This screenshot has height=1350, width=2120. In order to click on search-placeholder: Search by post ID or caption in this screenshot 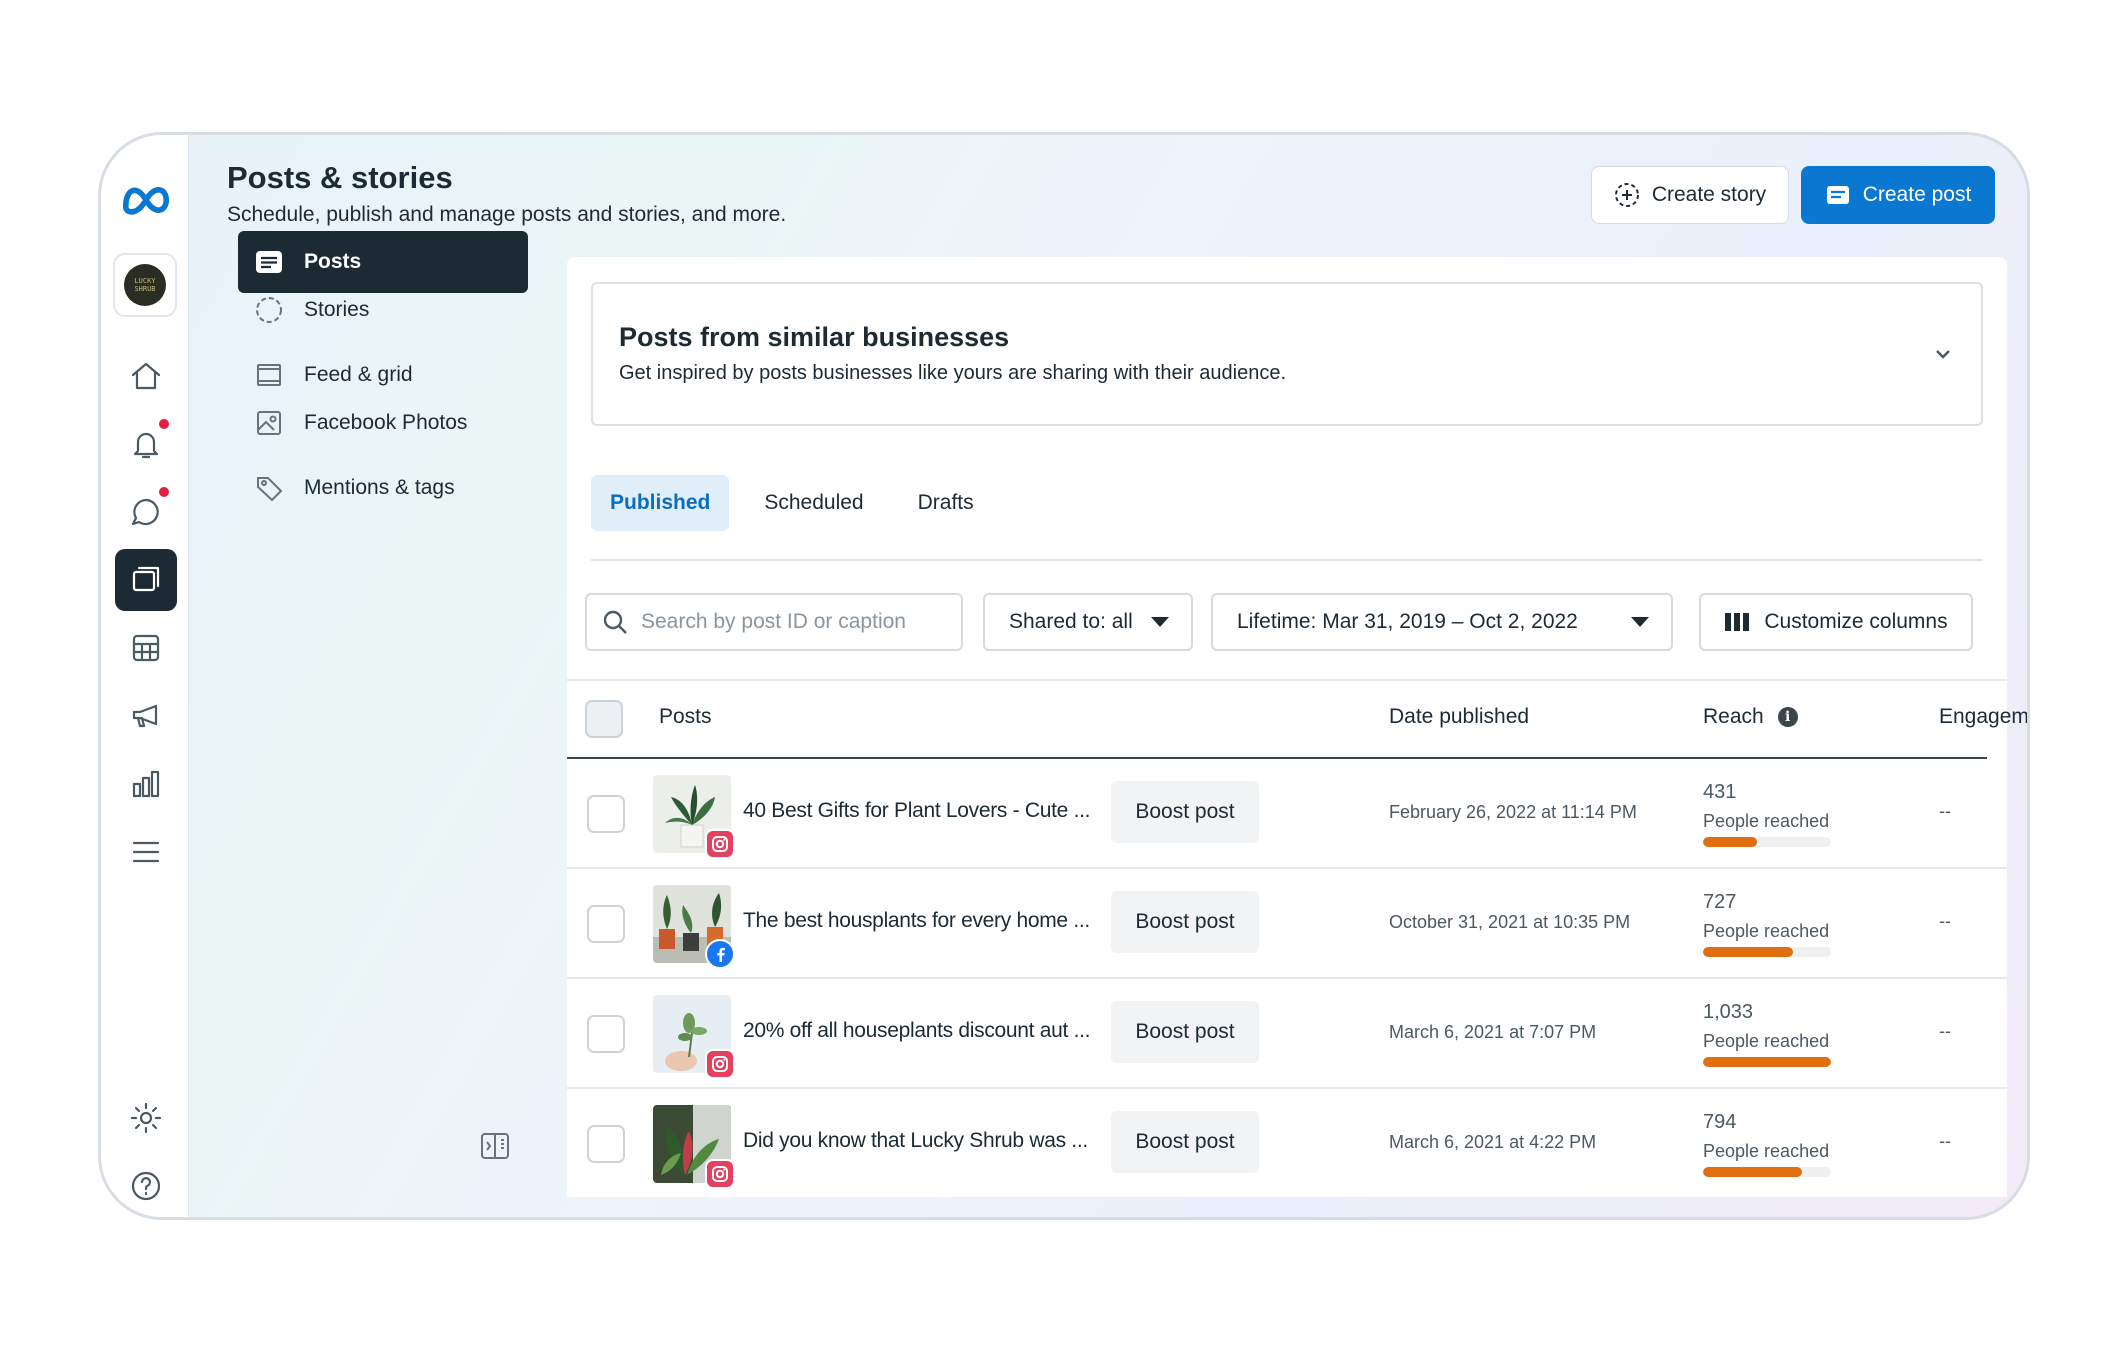, I will do `click(773, 621)`.